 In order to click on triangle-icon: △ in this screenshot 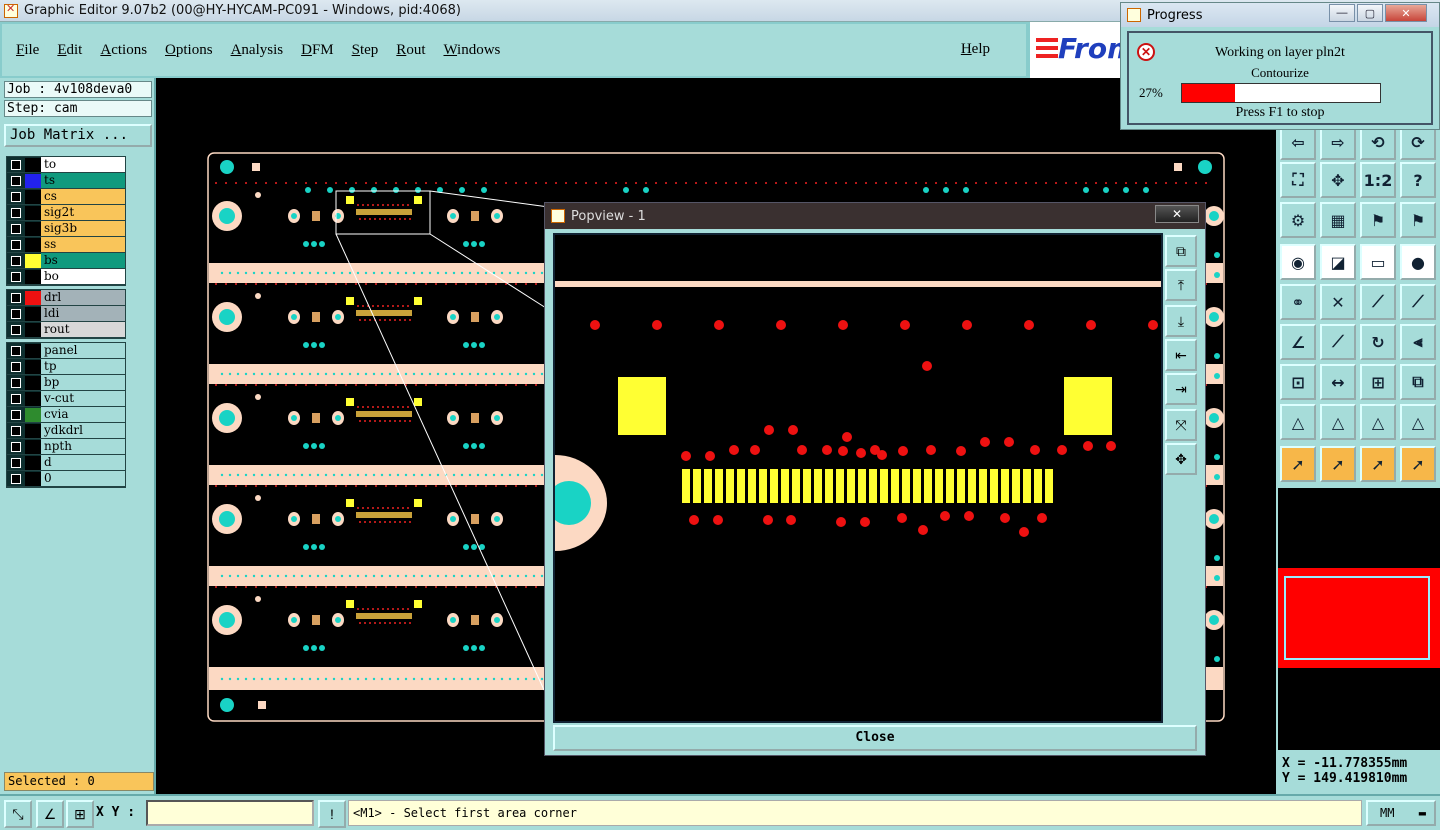, I will do `click(1298, 422)`.